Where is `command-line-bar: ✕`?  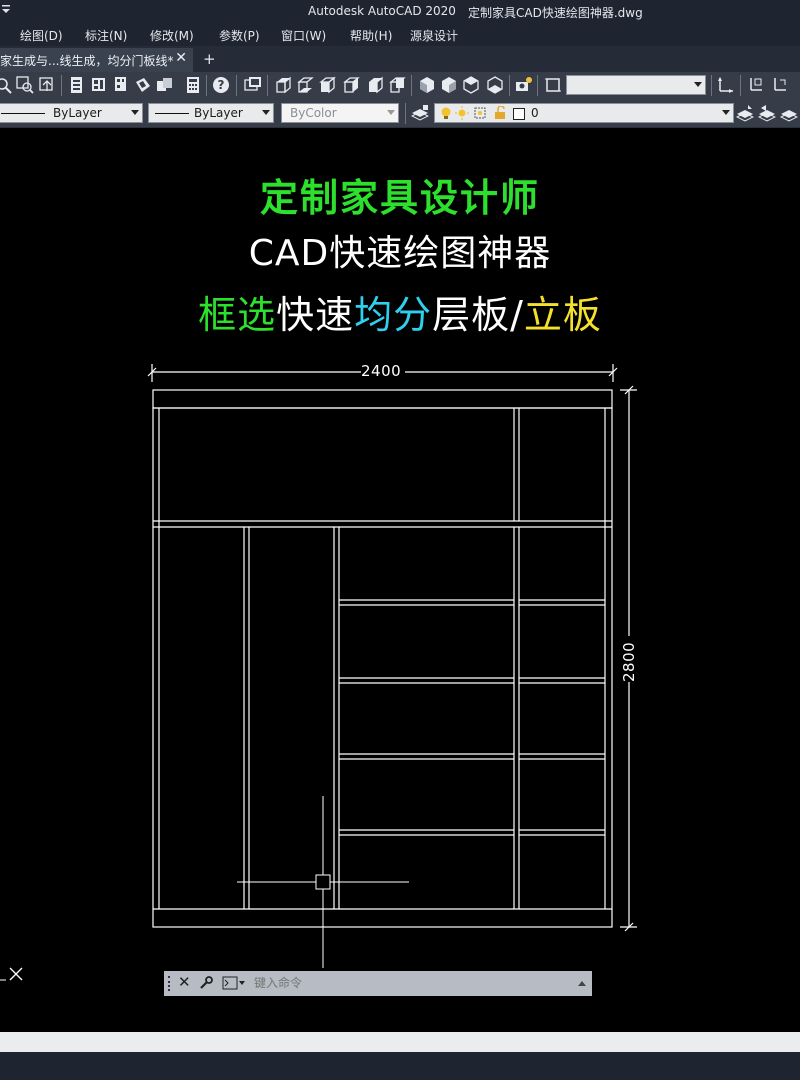
command-line-bar: ✕ is located at coordinates (378, 983).